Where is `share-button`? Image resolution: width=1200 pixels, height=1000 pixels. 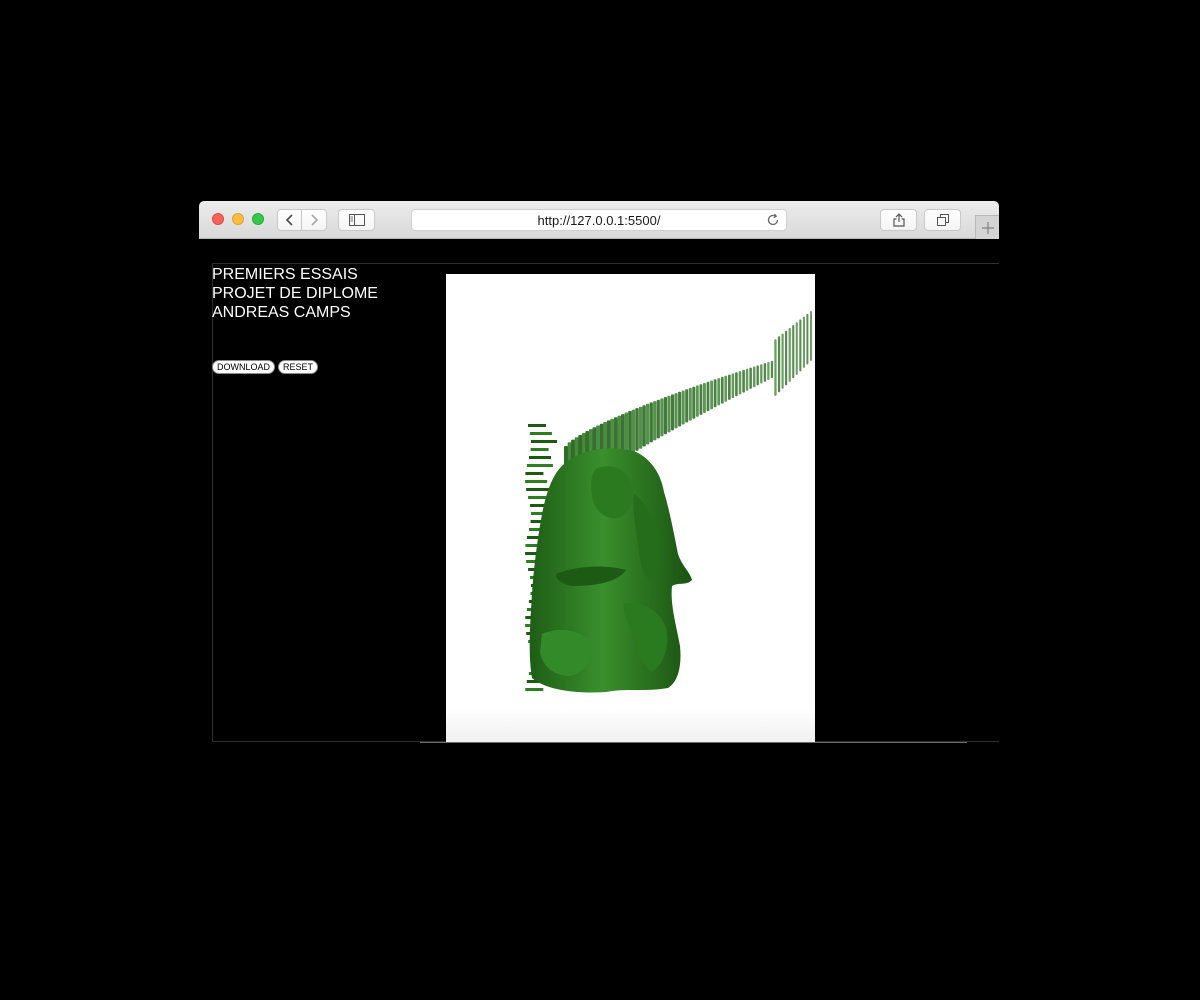 share-button is located at coordinates (898, 220).